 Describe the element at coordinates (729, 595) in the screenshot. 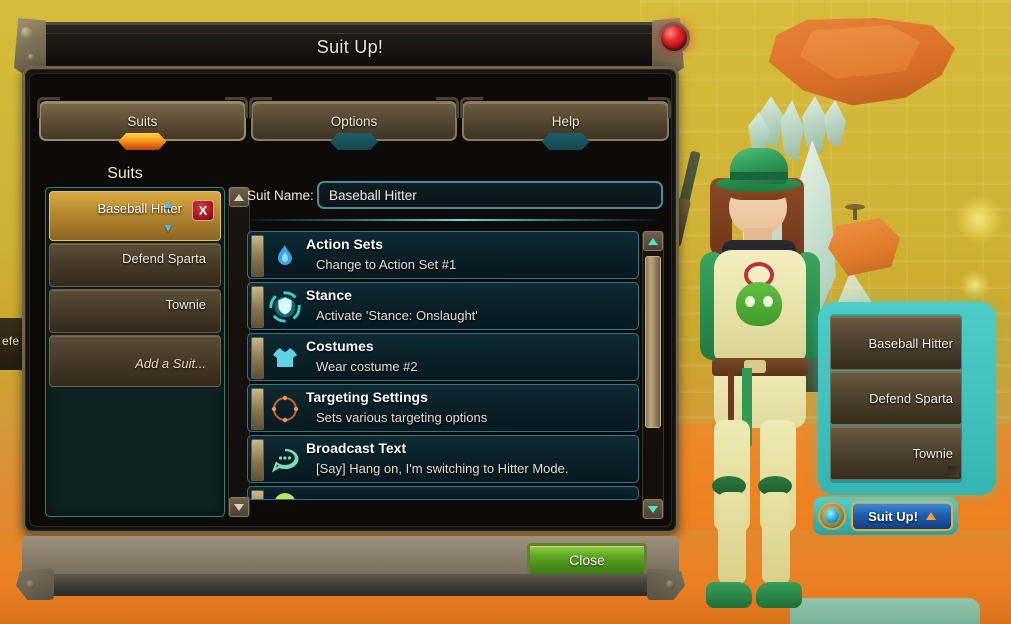

I see `character-boot-left` at that location.